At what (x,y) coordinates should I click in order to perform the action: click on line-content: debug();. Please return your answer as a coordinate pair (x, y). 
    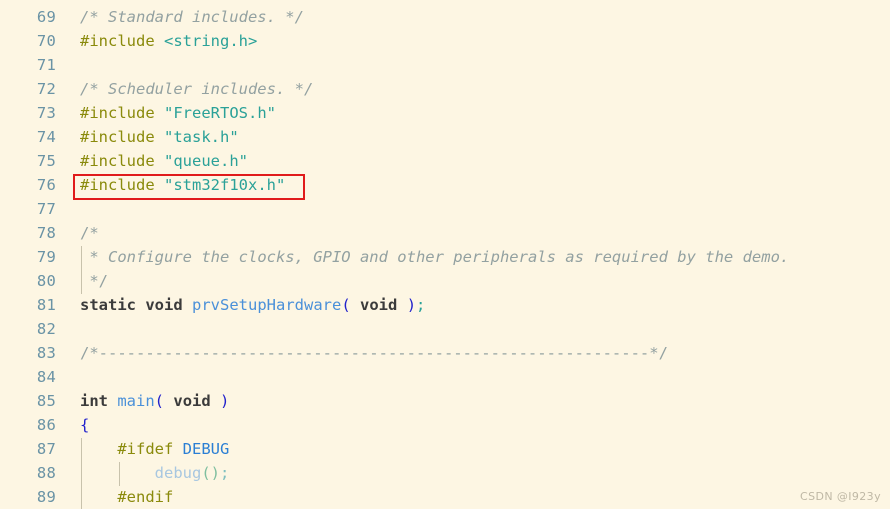
    Looking at the image, I should click on (473, 473).